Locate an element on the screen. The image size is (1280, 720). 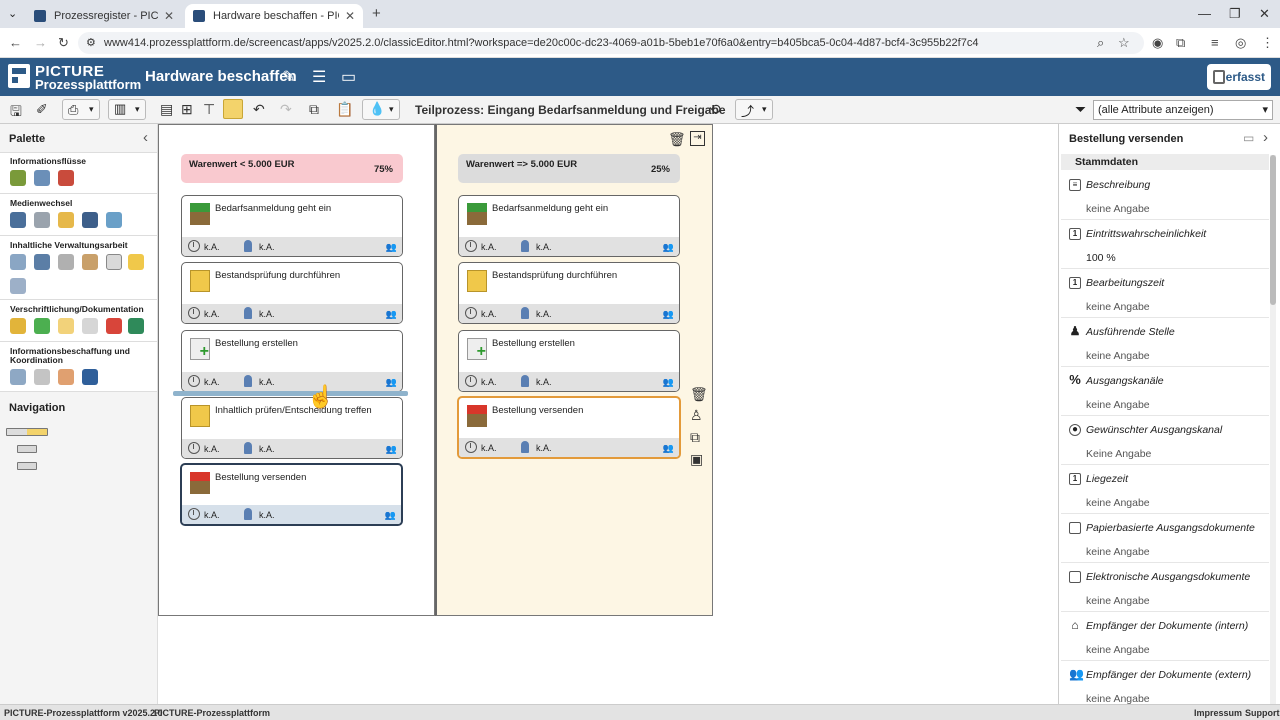
document-yellow-icon is located at coordinates (136, 262).